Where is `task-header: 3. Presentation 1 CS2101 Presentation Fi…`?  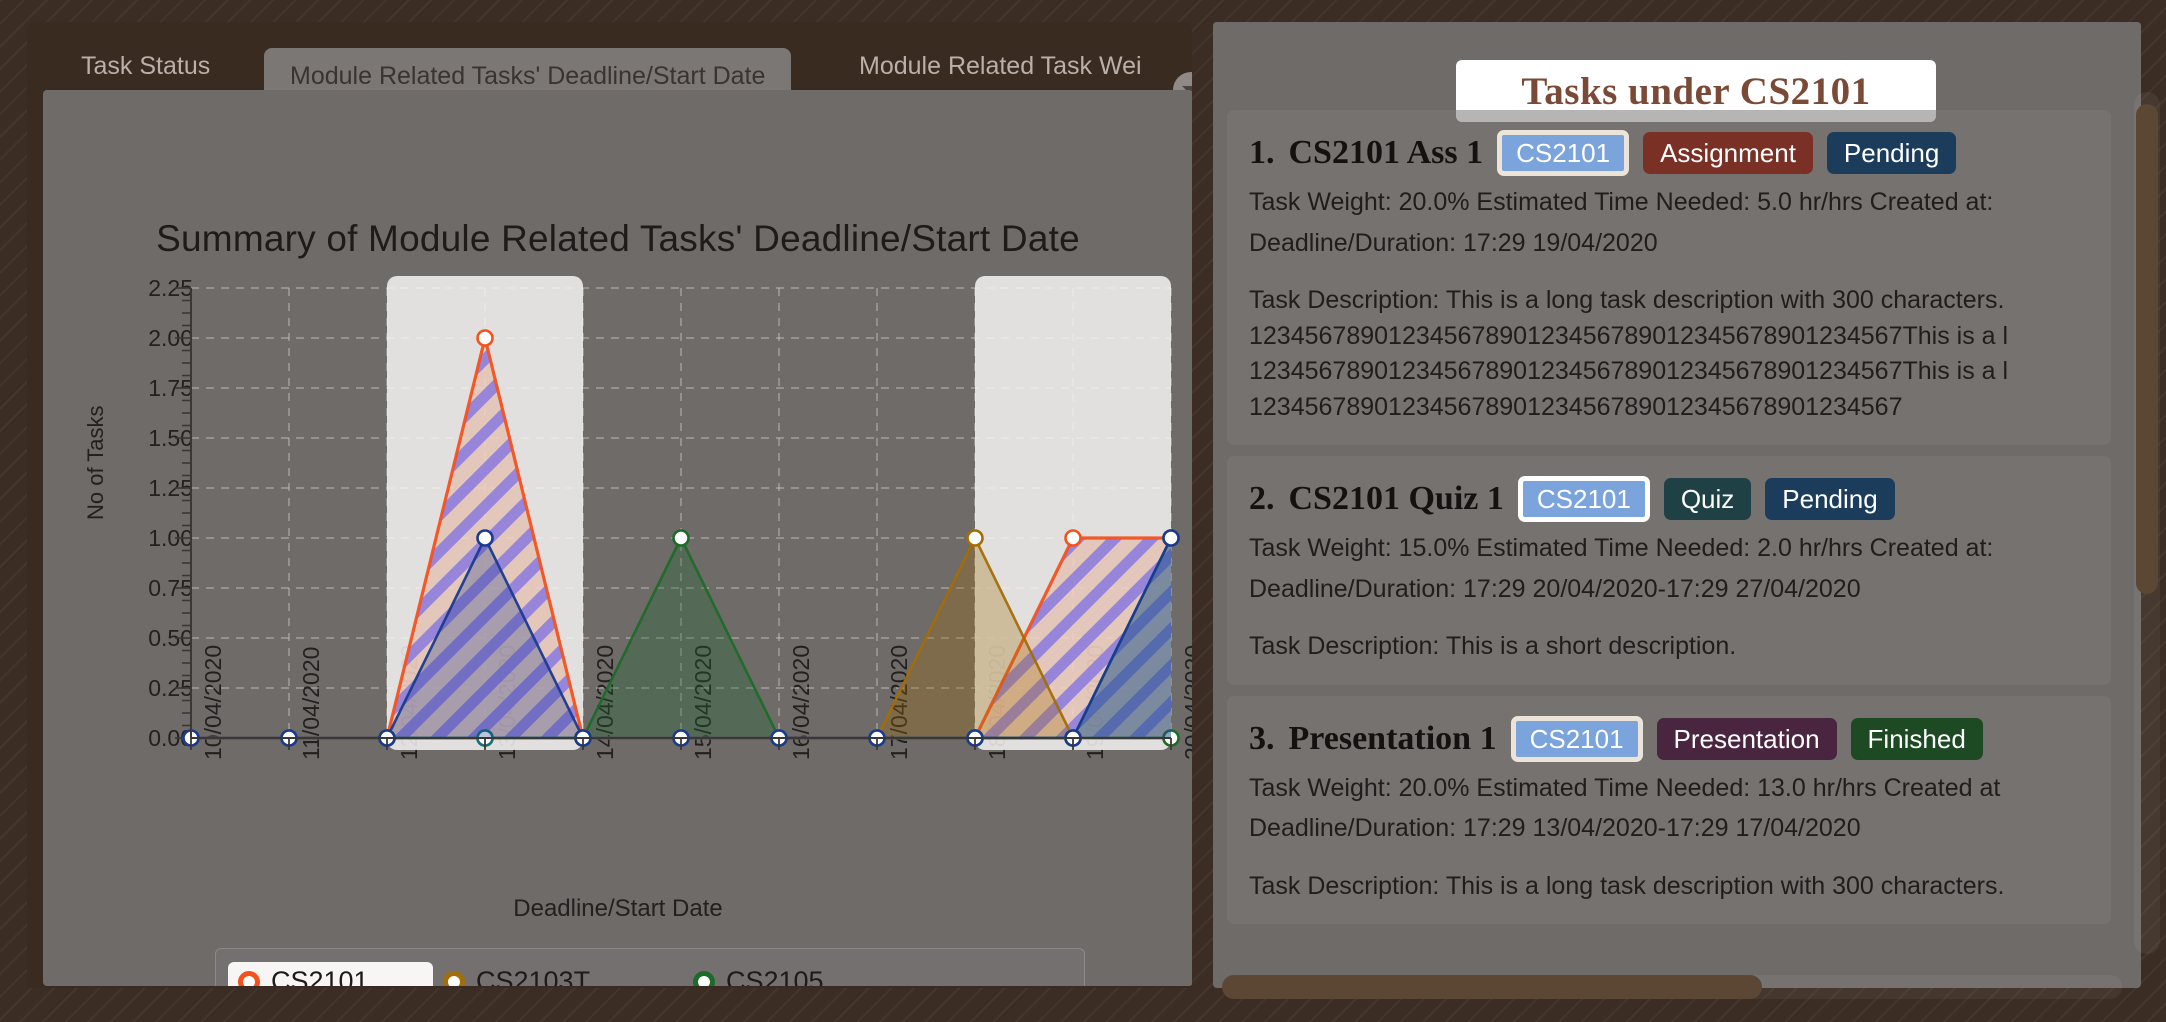
task-header: 3. Presentation 1 CS2101 Presentation Fi… is located at coordinates (1669, 739).